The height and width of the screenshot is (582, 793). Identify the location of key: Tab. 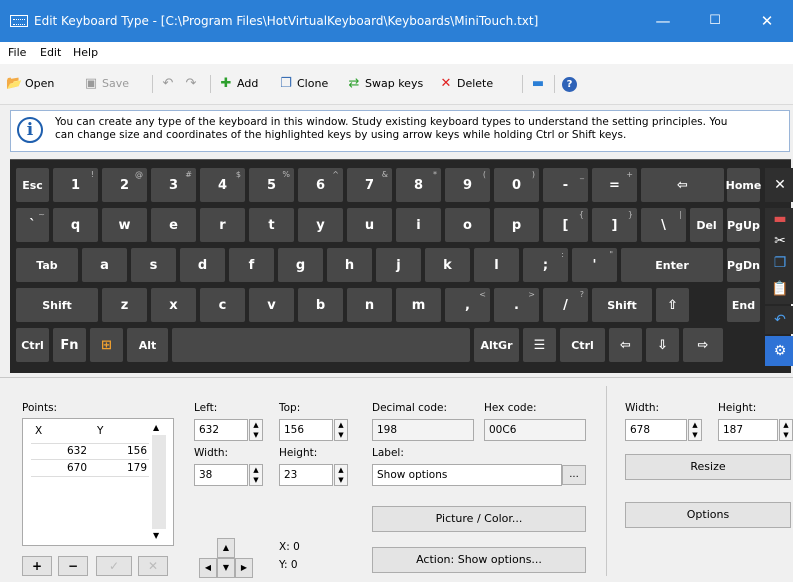
(47, 265).